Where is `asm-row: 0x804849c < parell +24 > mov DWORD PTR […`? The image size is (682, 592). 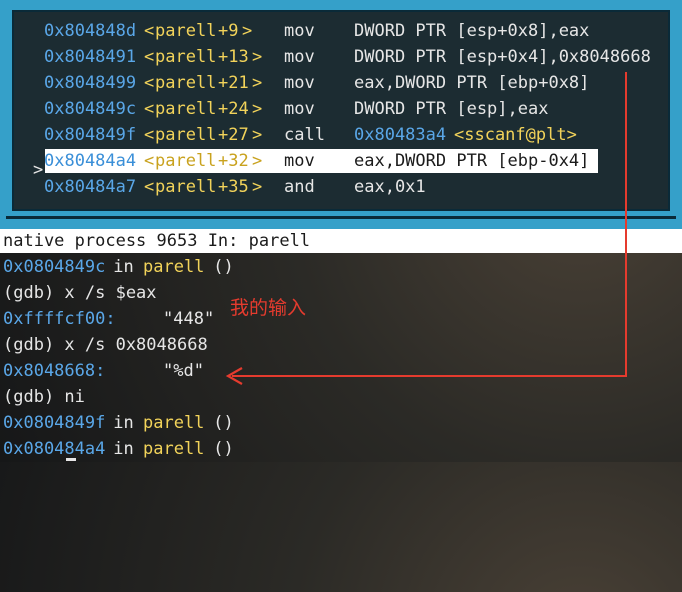
asm-row: 0x804849c < parell +24 > mov DWORD PTR [… is located at coordinates (342, 109).